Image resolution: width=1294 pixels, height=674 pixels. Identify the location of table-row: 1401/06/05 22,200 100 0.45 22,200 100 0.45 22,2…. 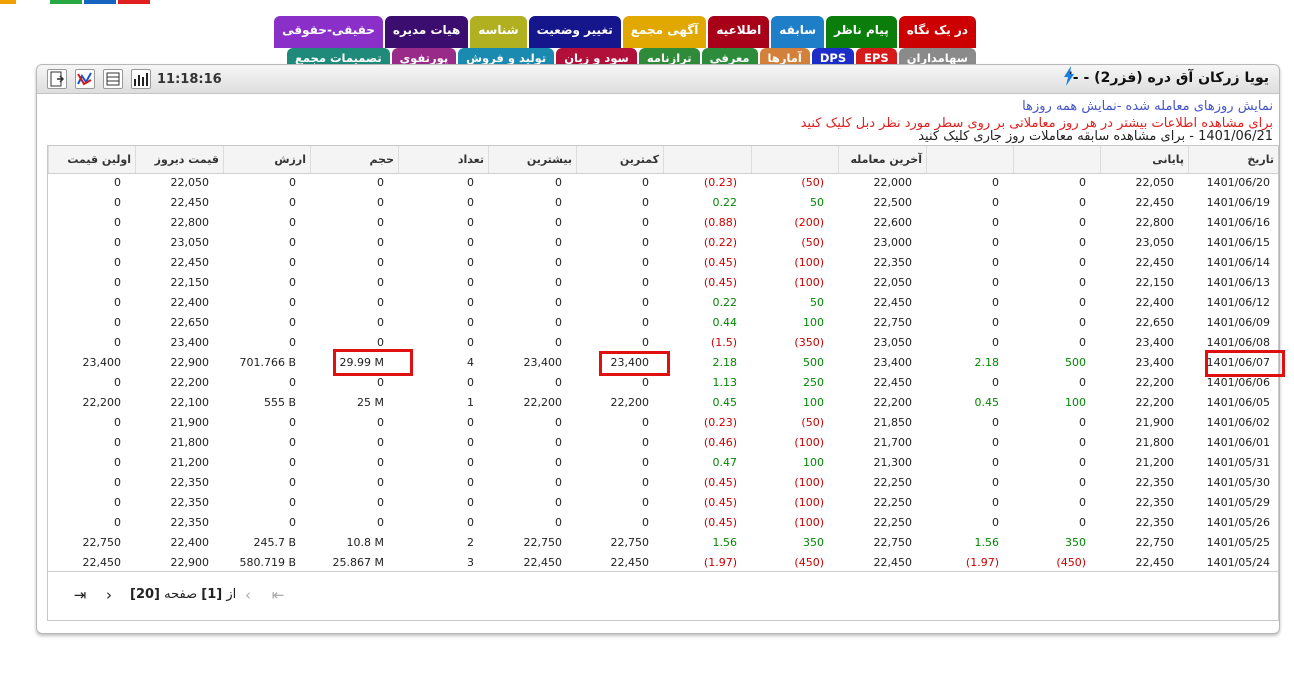
(663, 403).